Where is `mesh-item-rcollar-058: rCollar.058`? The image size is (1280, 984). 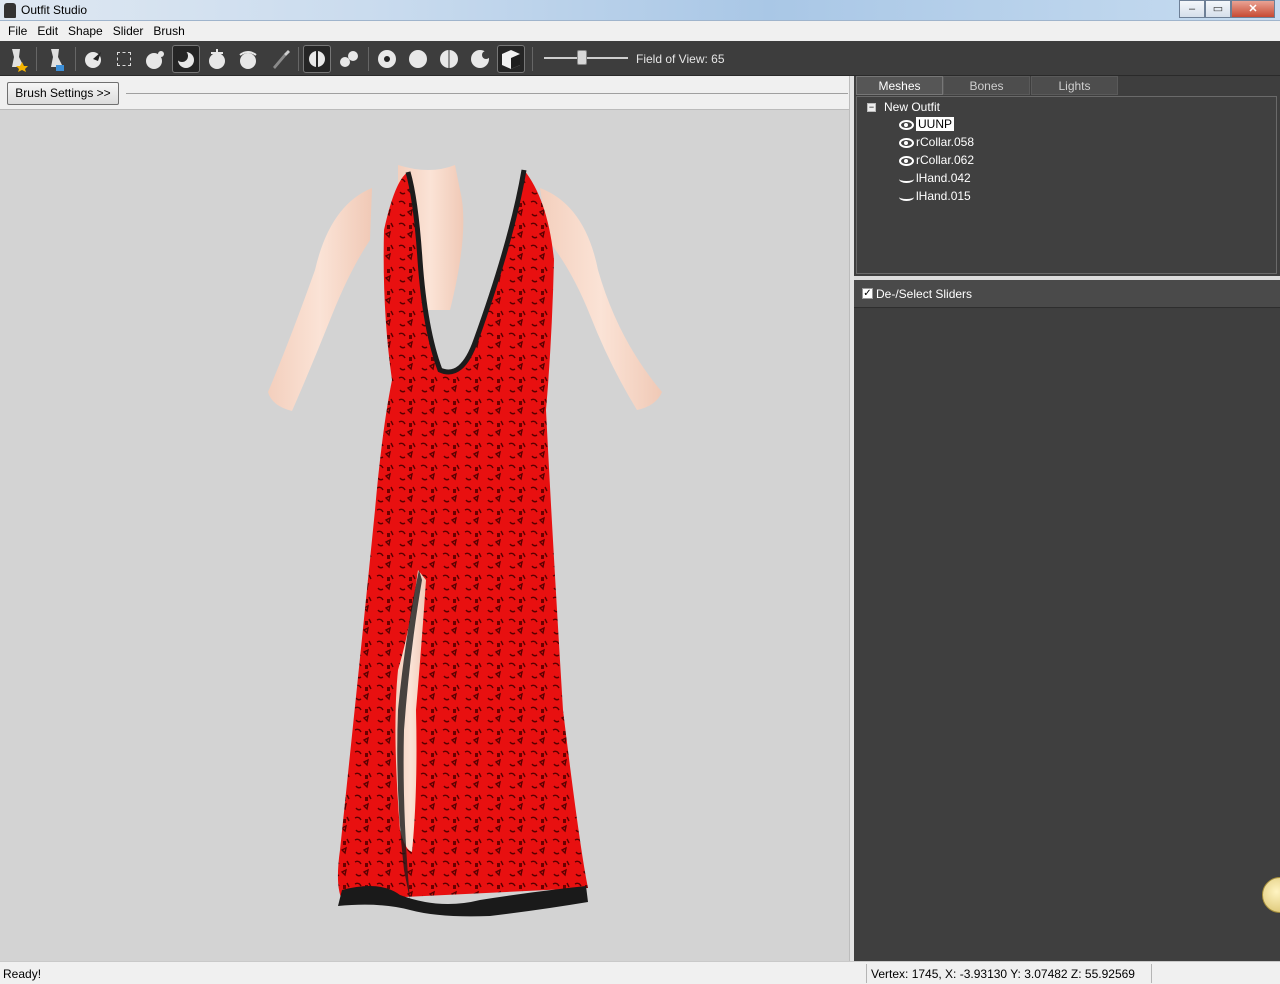 mesh-item-rcollar-058: rCollar.058 is located at coordinates (936, 143).